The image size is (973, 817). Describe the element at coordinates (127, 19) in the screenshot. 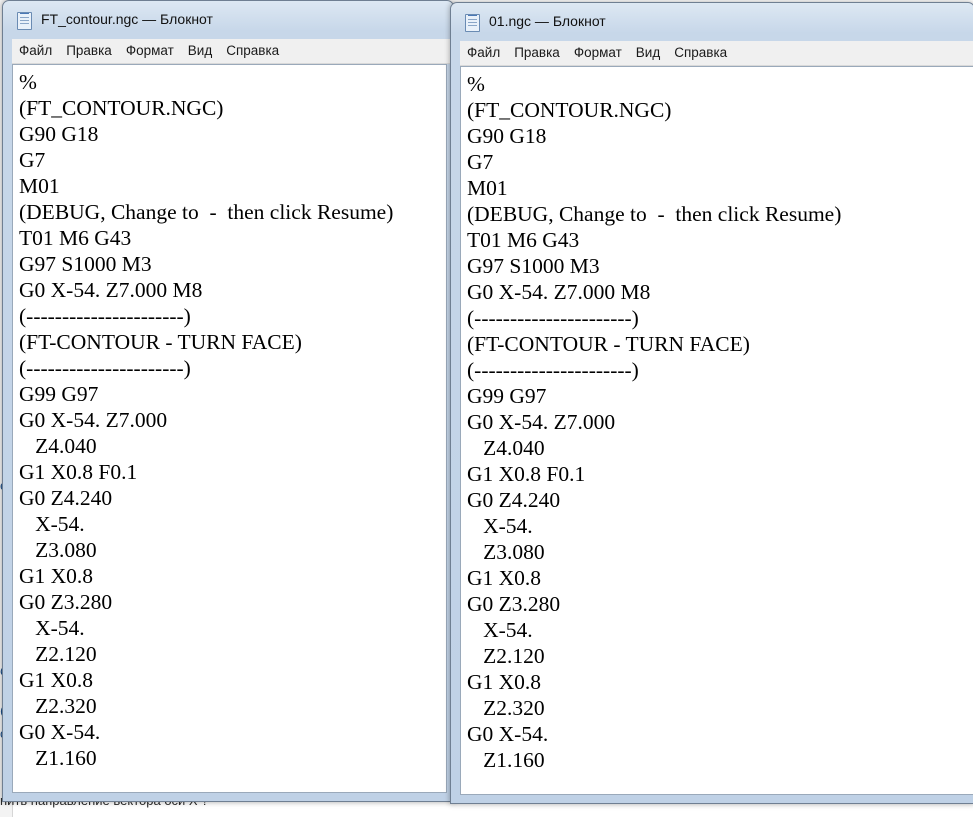

I see `window-title: FT_contour.ngc — Блокнот` at that location.